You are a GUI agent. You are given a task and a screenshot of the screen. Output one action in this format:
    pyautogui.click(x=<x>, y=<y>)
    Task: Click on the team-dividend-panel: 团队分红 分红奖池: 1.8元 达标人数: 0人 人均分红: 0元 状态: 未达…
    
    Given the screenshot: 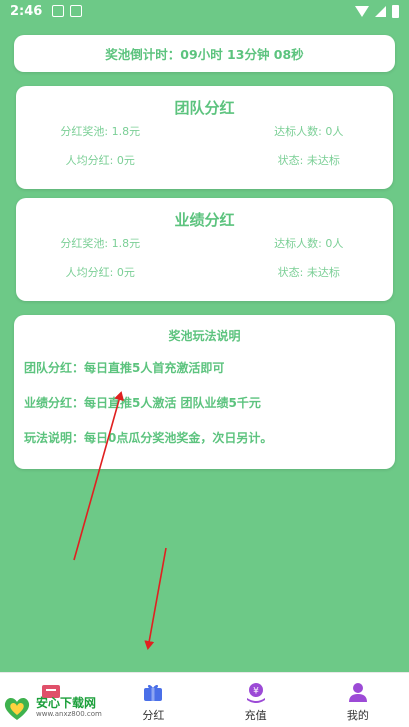 What is the action you would take?
    pyautogui.click(x=204, y=137)
    